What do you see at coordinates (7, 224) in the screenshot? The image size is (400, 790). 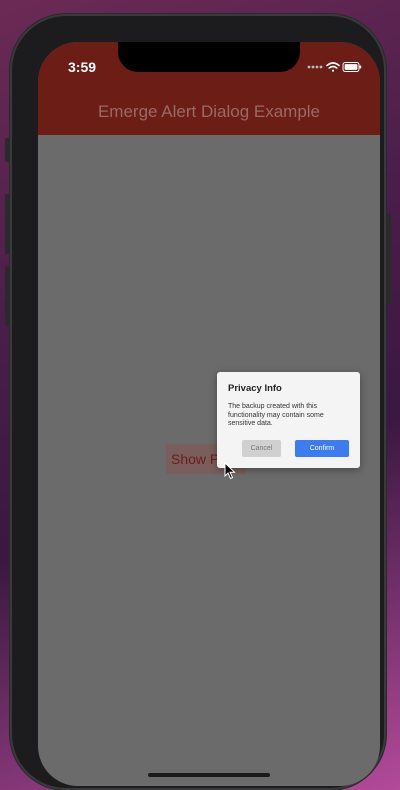 I see `volume-up-button` at bounding box center [7, 224].